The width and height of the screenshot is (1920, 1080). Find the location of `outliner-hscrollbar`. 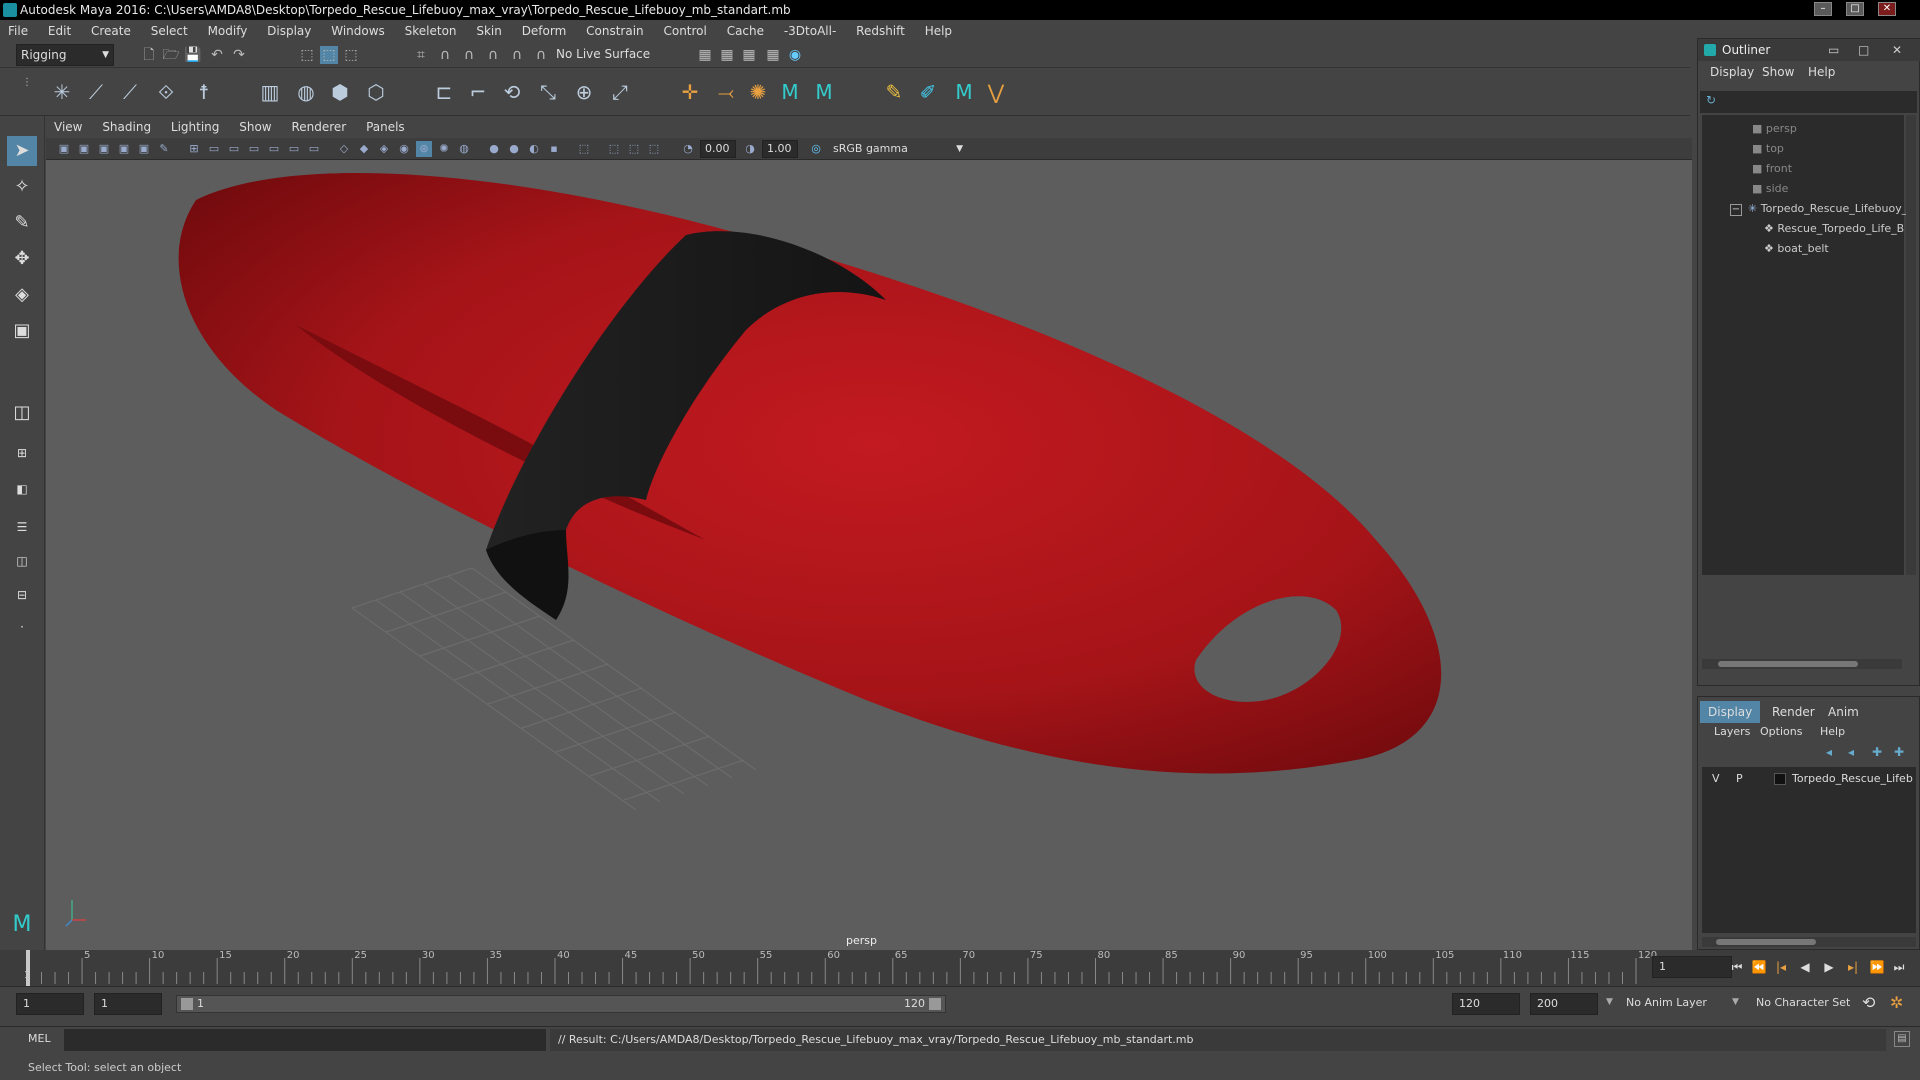

outliner-hscrollbar is located at coordinates (1802, 664).